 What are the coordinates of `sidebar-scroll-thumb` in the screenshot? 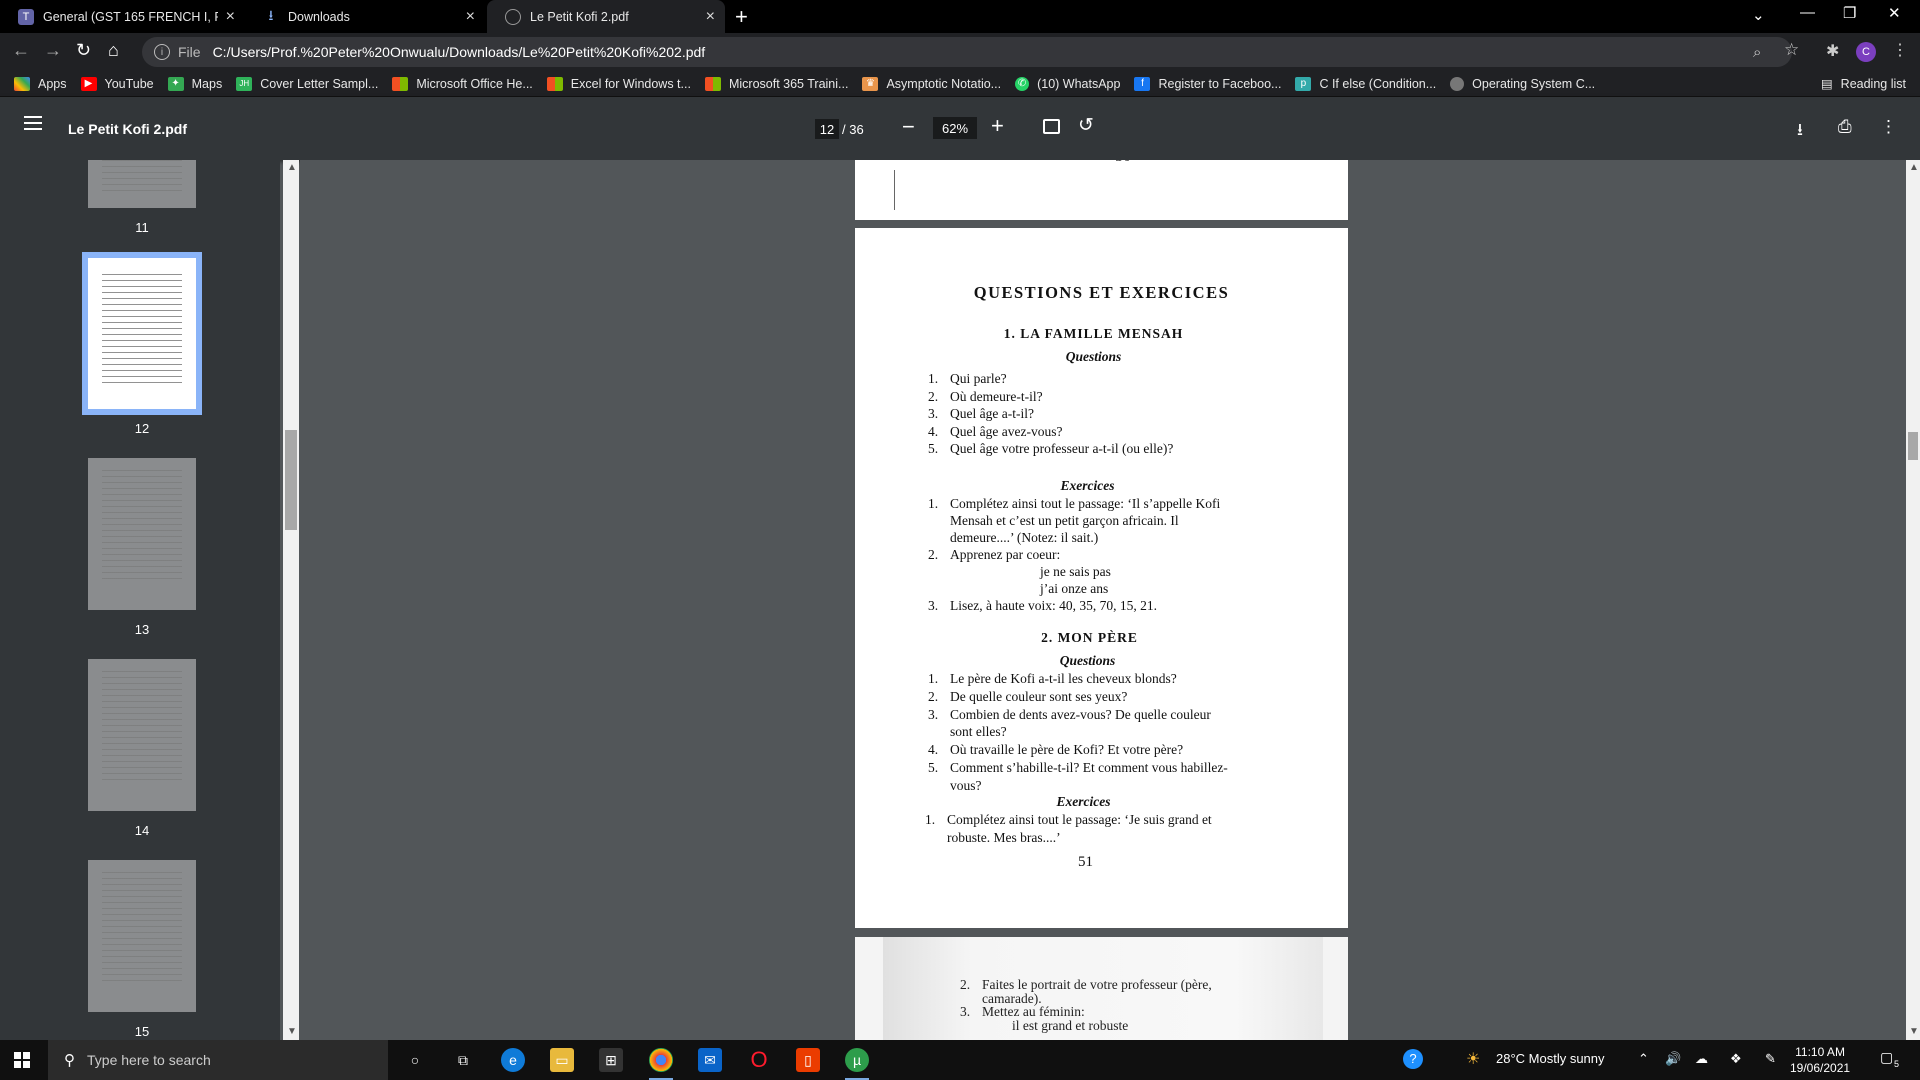 It's located at (291, 480).